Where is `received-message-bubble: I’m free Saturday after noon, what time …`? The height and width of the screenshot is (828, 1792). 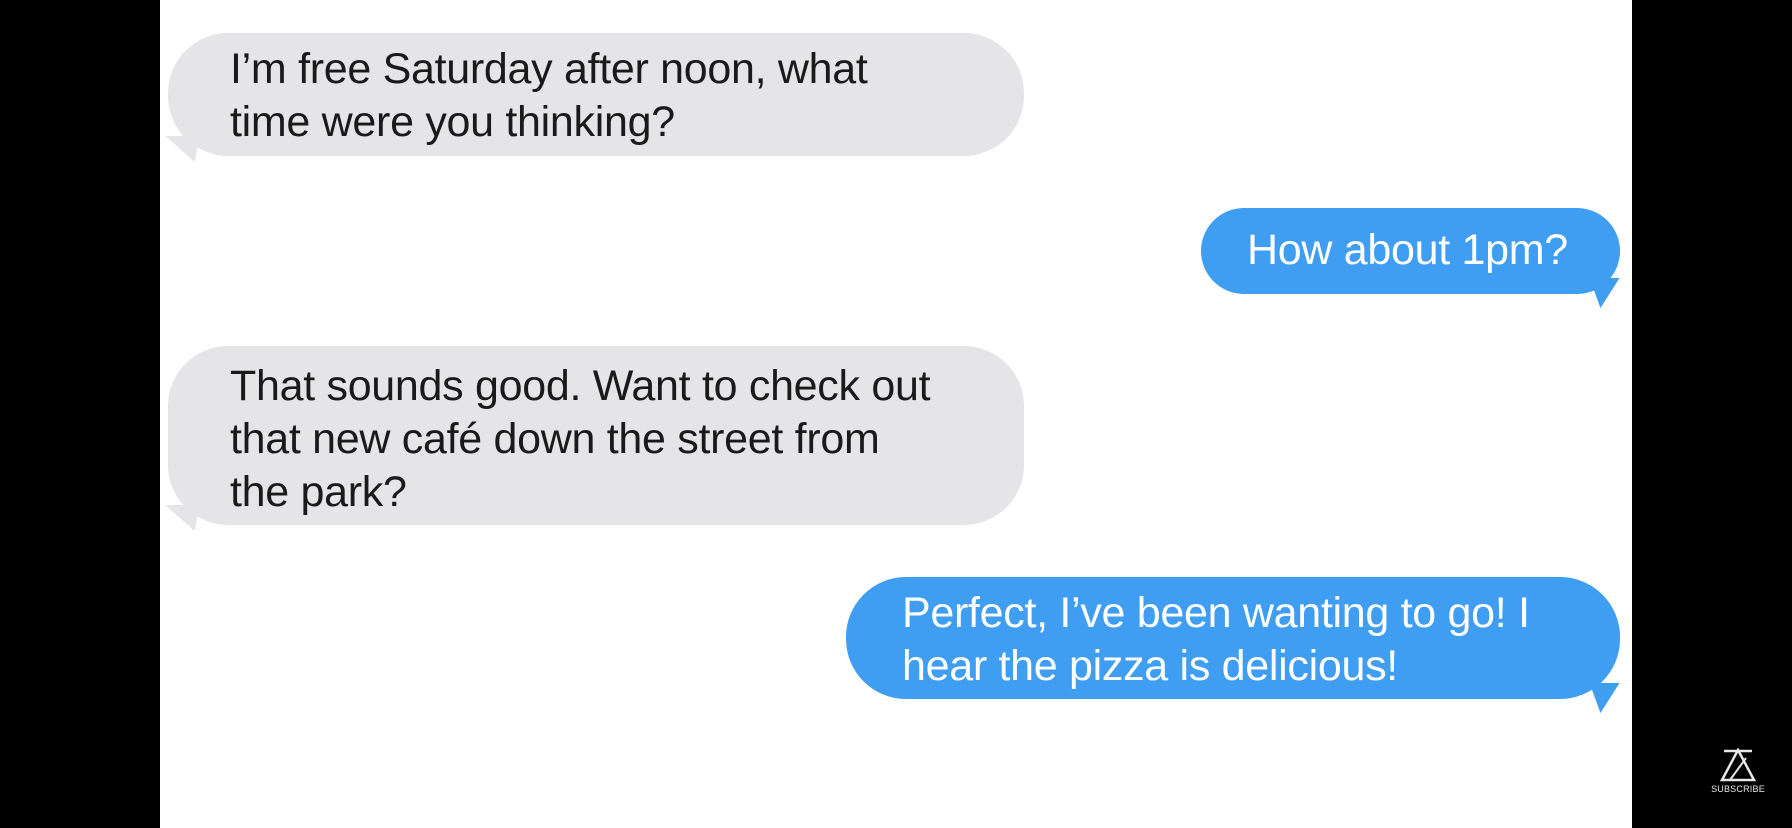 received-message-bubble: I’m free Saturday after noon, what time … is located at coordinates (592, 97).